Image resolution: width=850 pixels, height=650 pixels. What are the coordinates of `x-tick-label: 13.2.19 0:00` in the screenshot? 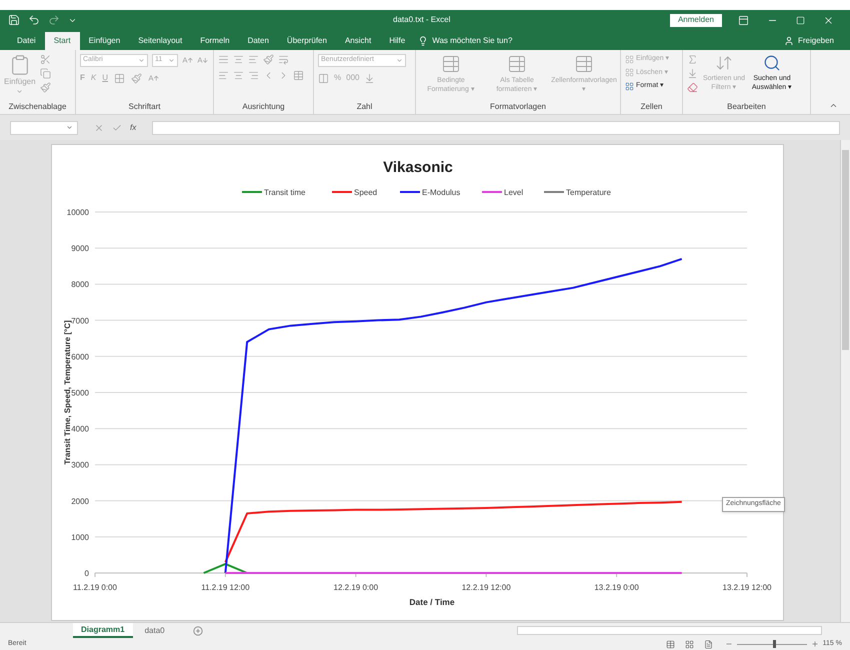 It's located at (616, 587).